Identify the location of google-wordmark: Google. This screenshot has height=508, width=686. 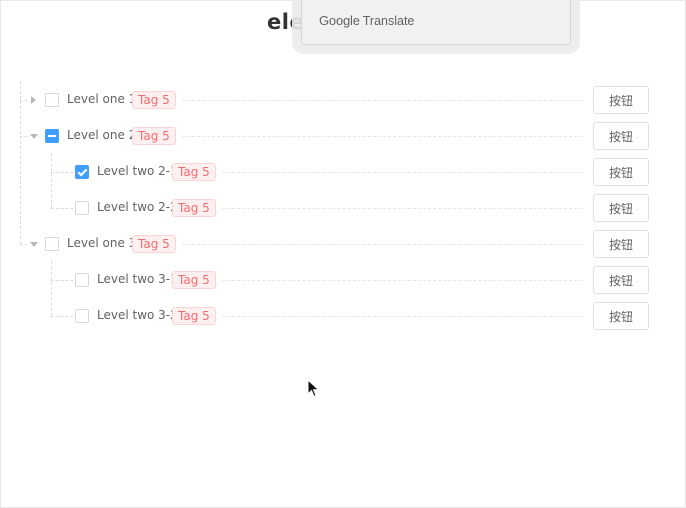
(339, 20).